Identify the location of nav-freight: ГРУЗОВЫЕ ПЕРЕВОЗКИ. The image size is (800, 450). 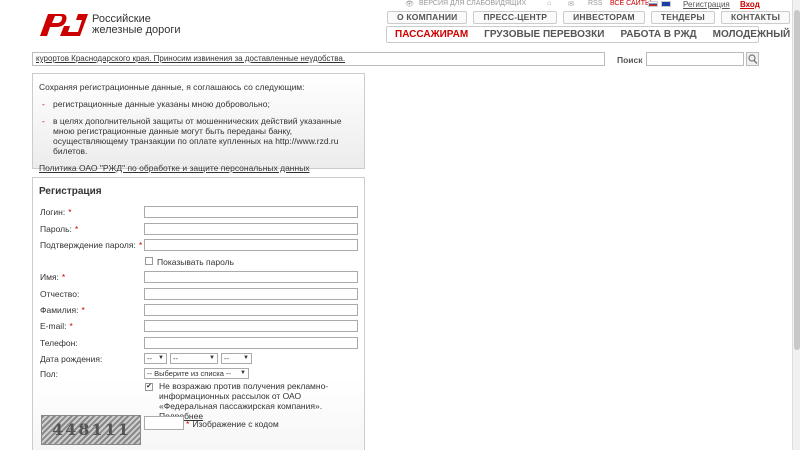
(544, 34).